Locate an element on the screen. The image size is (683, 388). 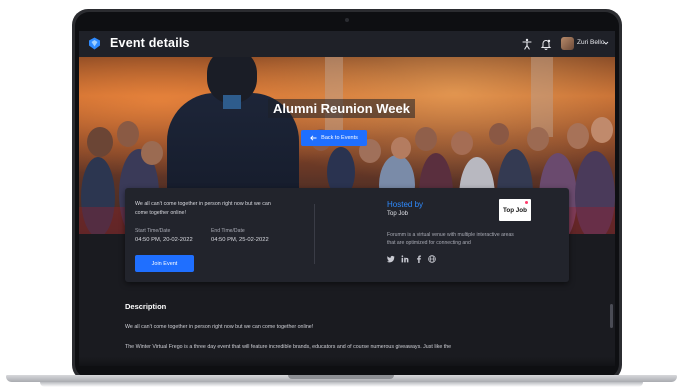
app-logo-icon is located at coordinates (94, 43).